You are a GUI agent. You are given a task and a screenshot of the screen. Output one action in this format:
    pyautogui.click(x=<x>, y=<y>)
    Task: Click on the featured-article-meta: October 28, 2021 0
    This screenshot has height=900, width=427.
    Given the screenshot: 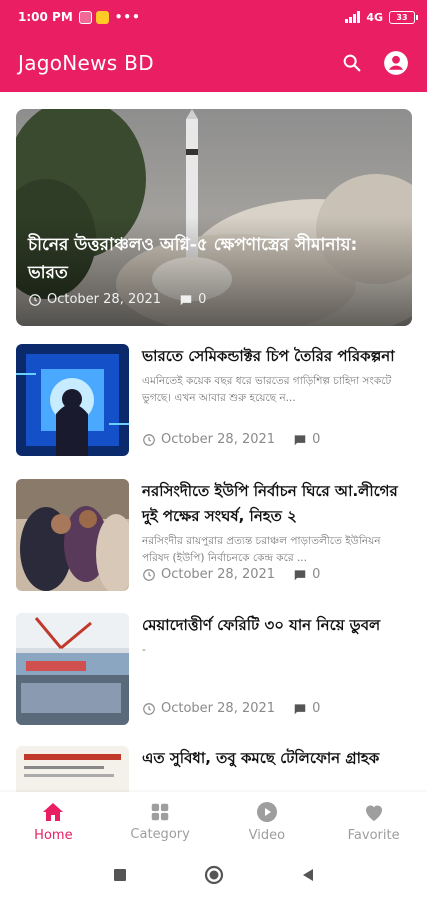 What is the action you would take?
    pyautogui.click(x=117, y=299)
    